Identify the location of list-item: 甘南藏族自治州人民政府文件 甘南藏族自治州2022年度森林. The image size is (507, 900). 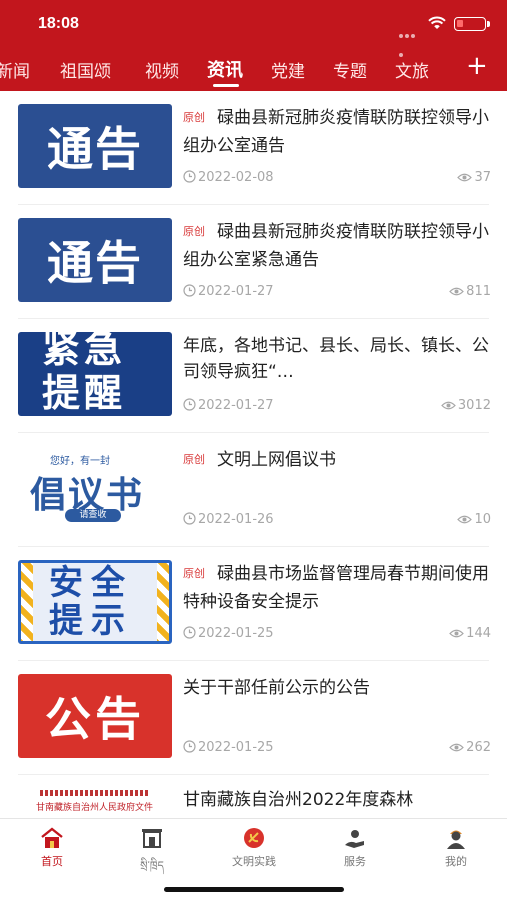
(253, 796).